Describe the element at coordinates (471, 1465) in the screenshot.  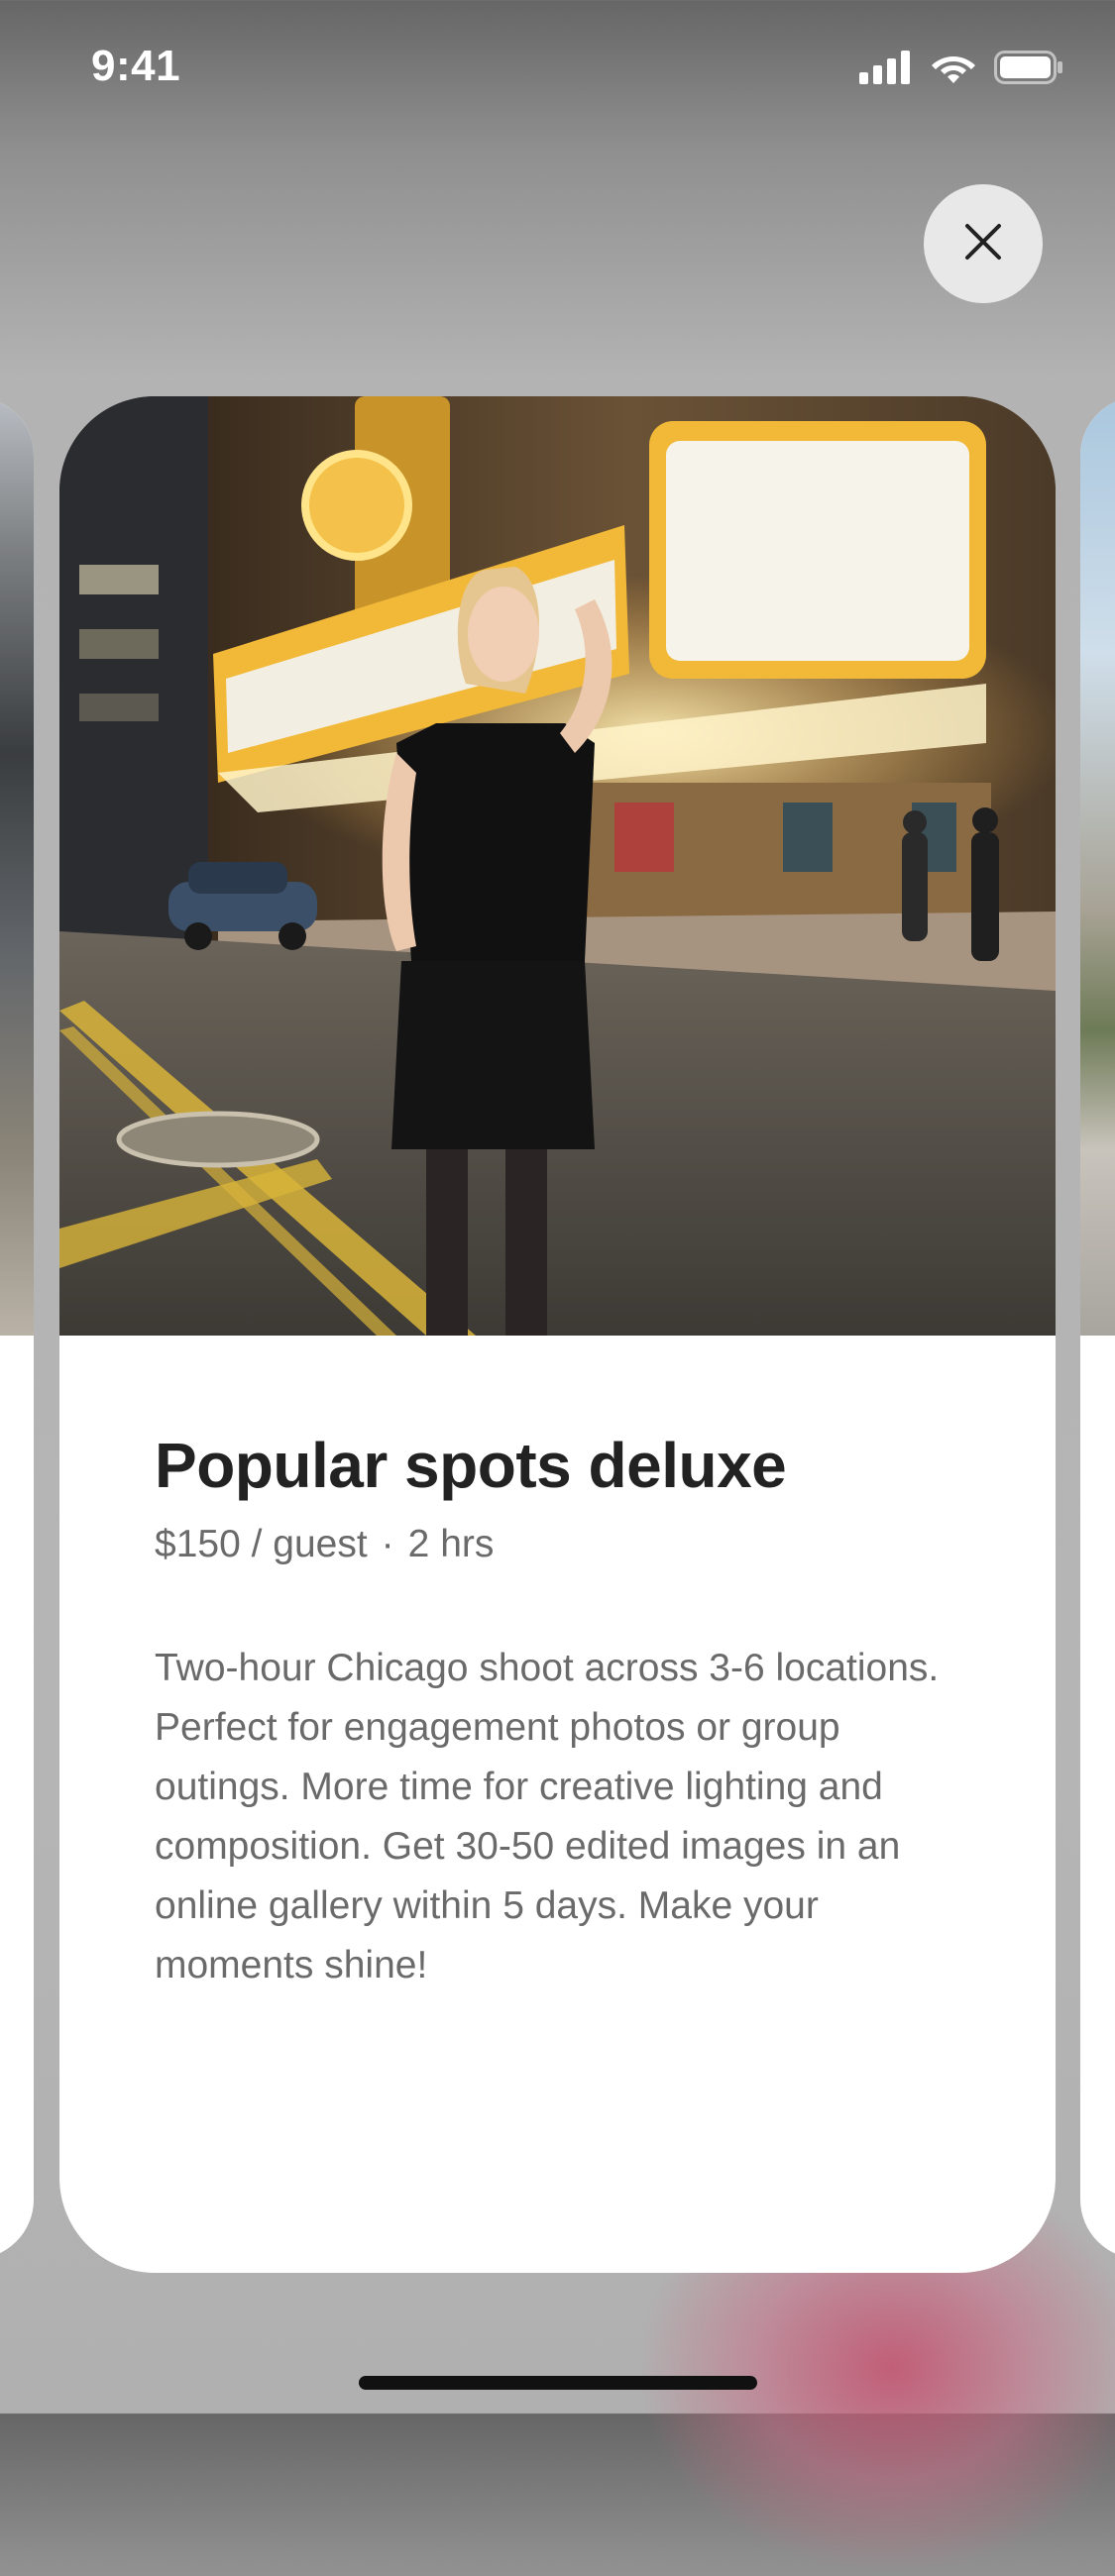
I see `card-title: Popular spots deluxe` at that location.